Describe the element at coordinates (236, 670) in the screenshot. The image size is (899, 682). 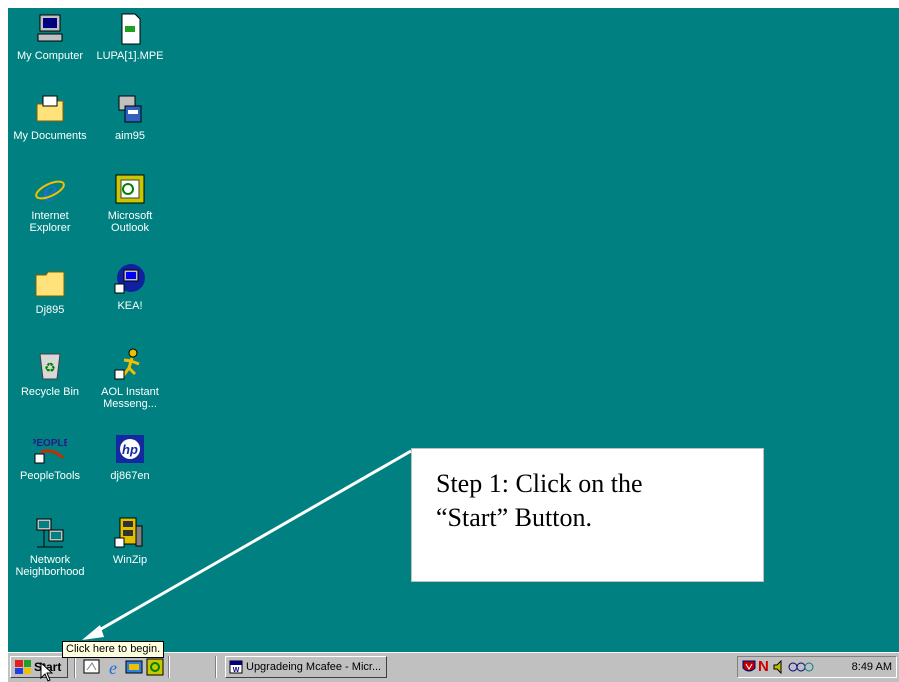
I see `svg-text: W` at that location.